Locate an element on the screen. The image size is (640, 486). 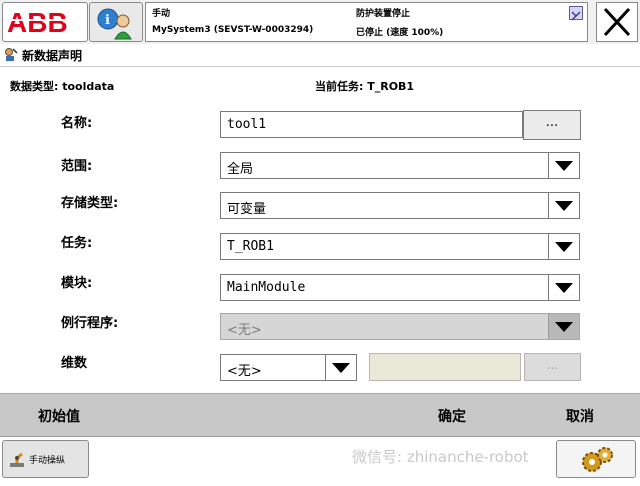
routine-dropdown: <无> is located at coordinates (400, 326).